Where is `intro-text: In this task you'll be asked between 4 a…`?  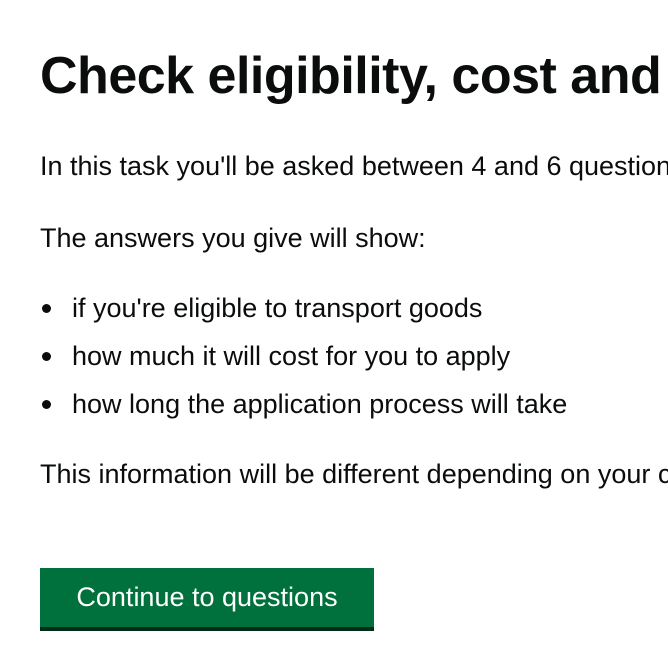 intro-text: In this task you'll be asked between 4 a… is located at coordinates (354, 166).